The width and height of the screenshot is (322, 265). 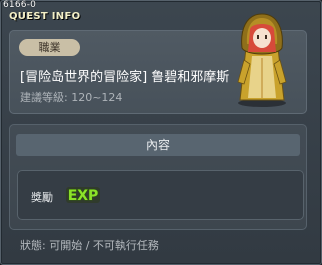 I want to click on exp-reward-icon: EXP, so click(x=83, y=195).